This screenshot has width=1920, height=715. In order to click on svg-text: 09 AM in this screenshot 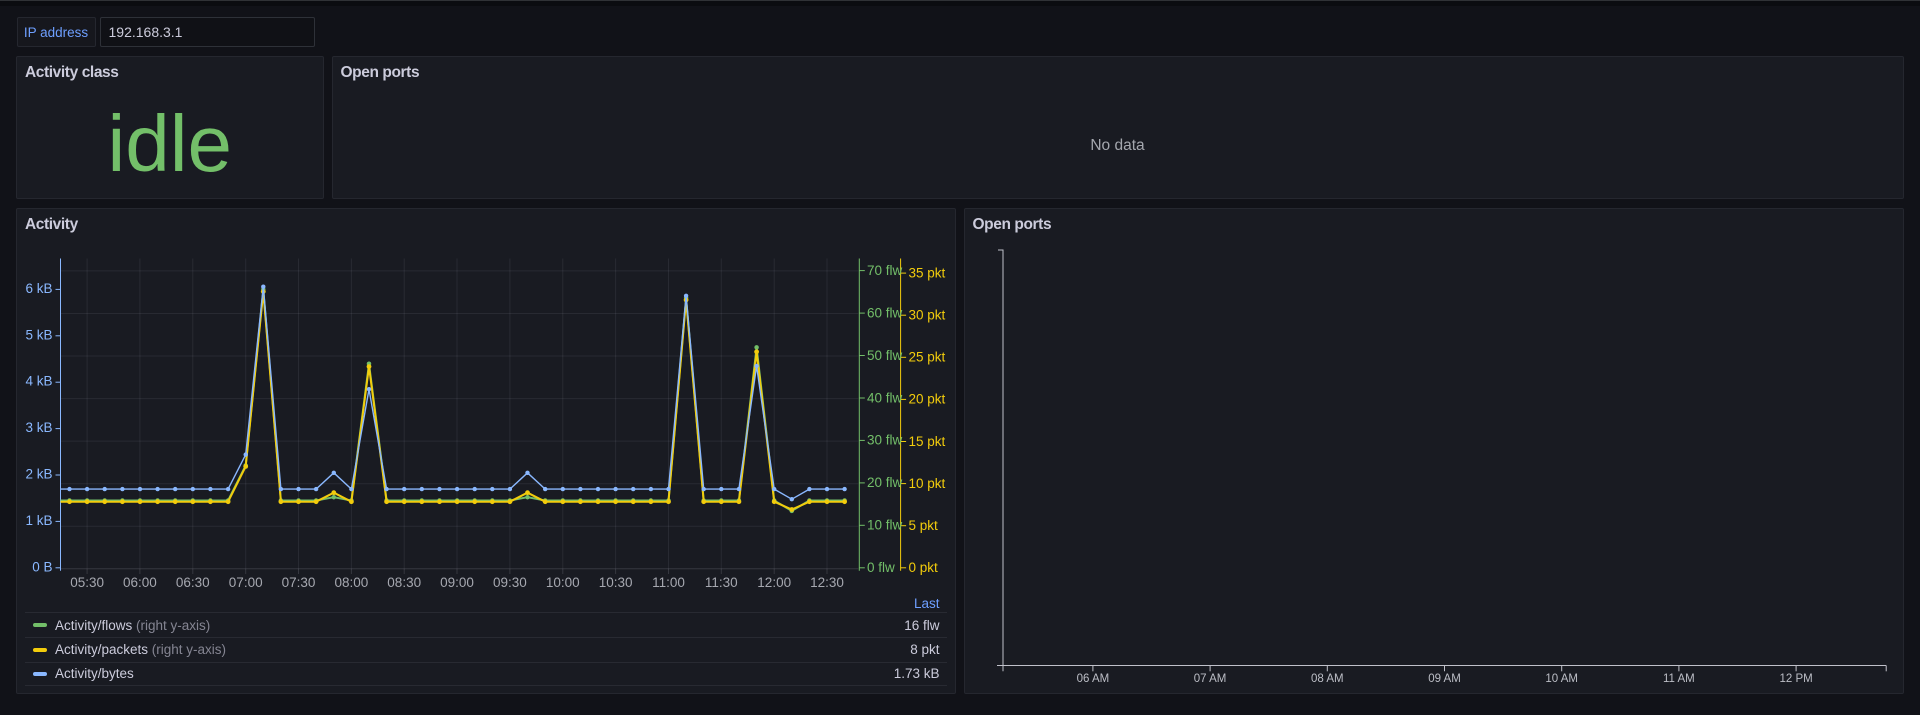, I will do `click(1444, 678)`.